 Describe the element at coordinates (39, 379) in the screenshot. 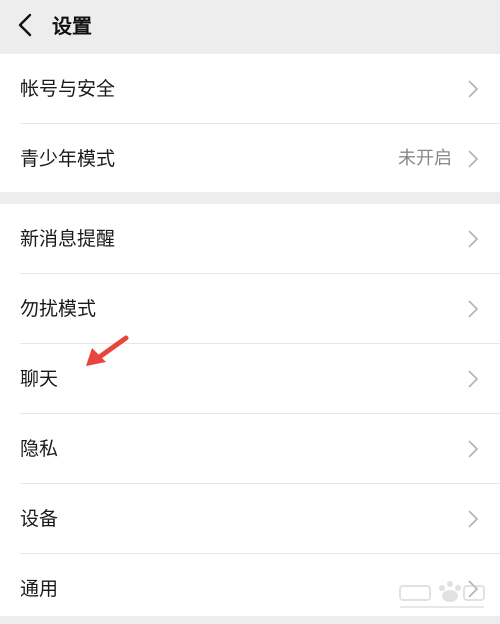

I see `row-label: 聊天` at that location.